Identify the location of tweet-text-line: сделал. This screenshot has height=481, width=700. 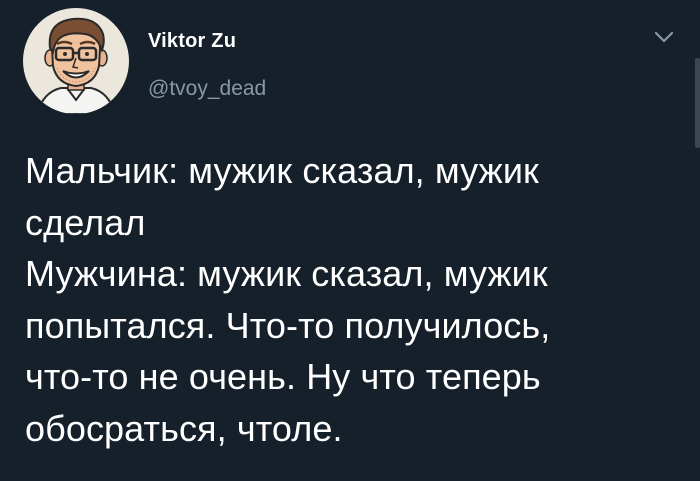
(85, 222).